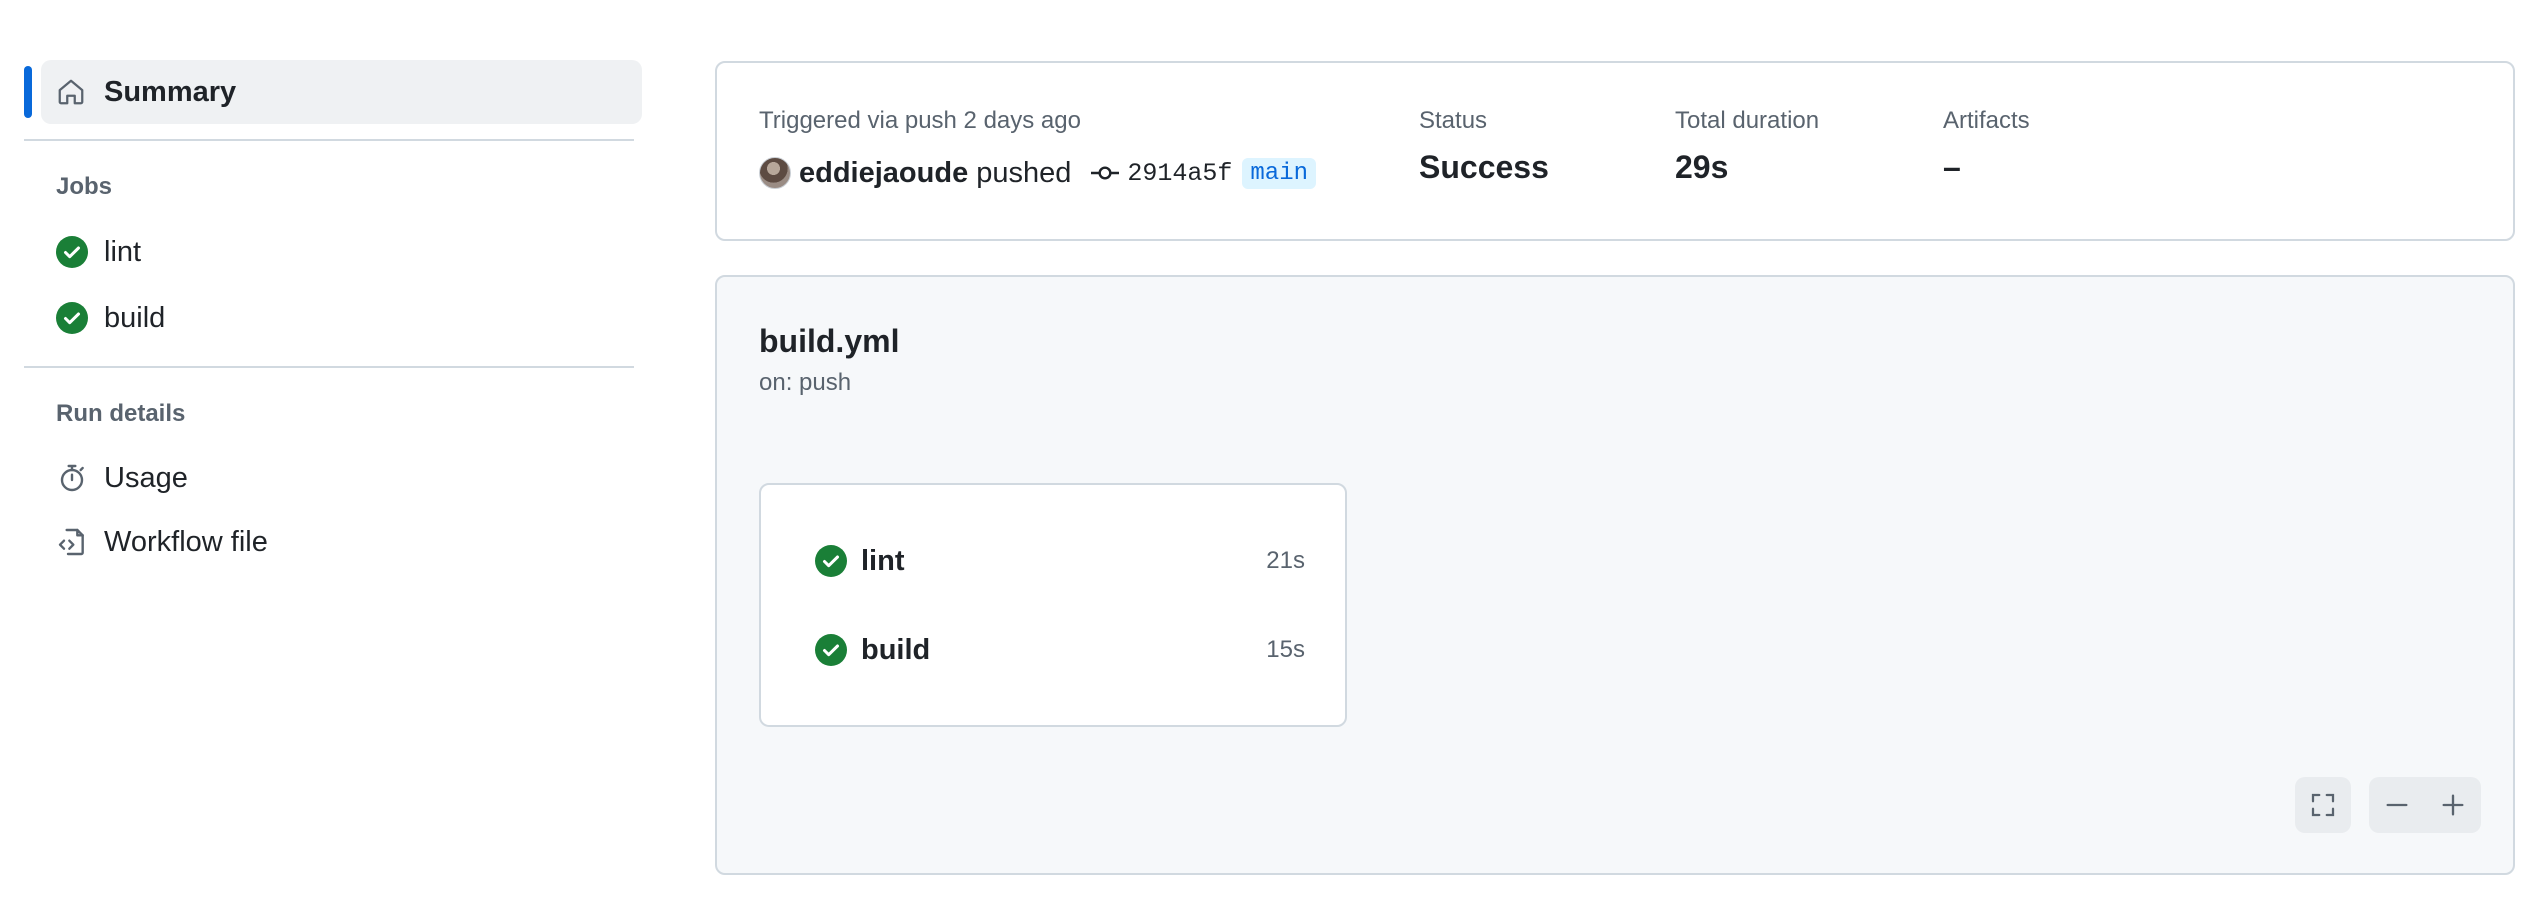  I want to click on commit-line: eddiejaoude pushed 2914a5f main, so click(1037, 173).